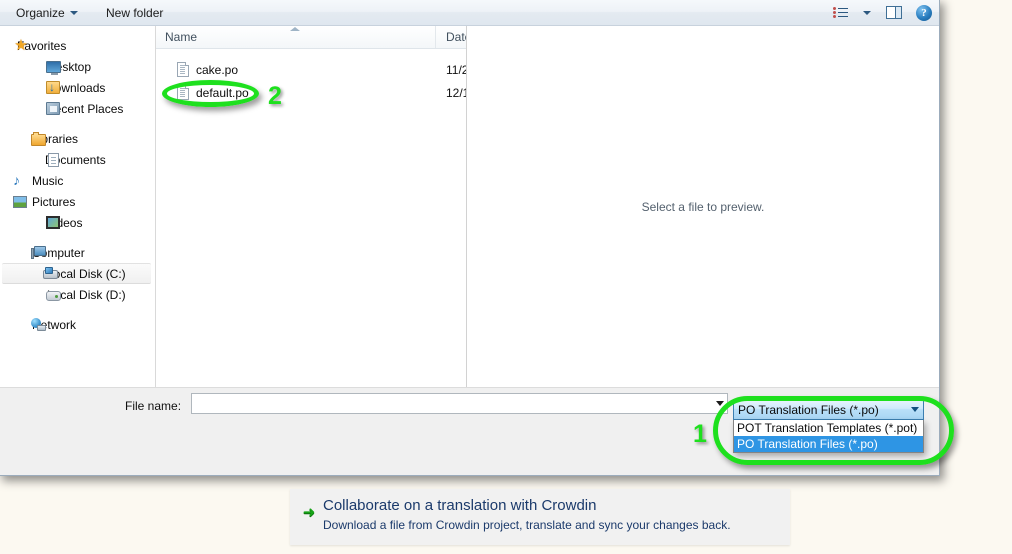 The width and height of the screenshot is (1012, 554). I want to click on column-header-name-label: Name, so click(181, 37).